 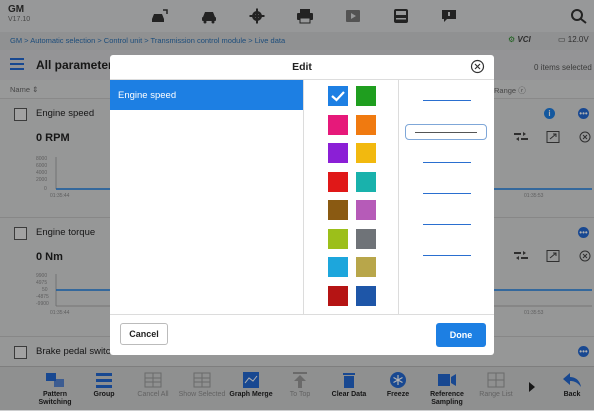 What do you see at coordinates (461, 335) in the screenshot?
I see `done-button: Done` at bounding box center [461, 335].